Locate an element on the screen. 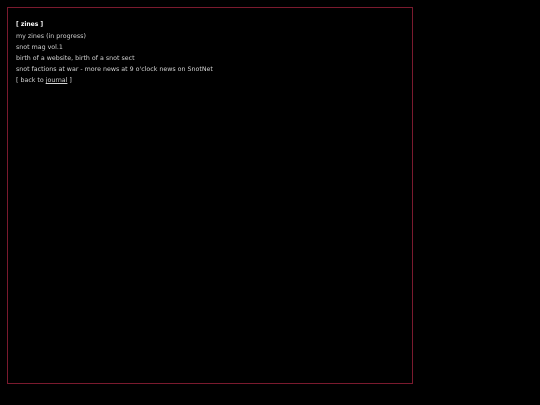  back-suffix: ] is located at coordinates (69, 80).